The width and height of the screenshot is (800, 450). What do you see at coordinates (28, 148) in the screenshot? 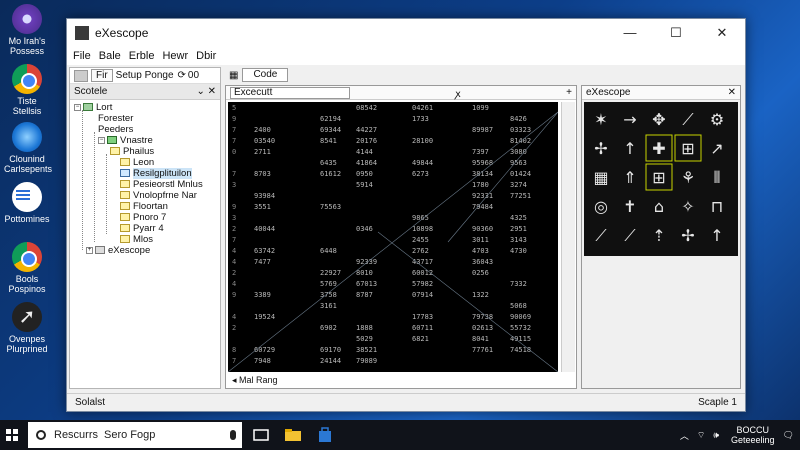
I see `desktop-icon-3: Clounind Carlsepents` at bounding box center [28, 148].